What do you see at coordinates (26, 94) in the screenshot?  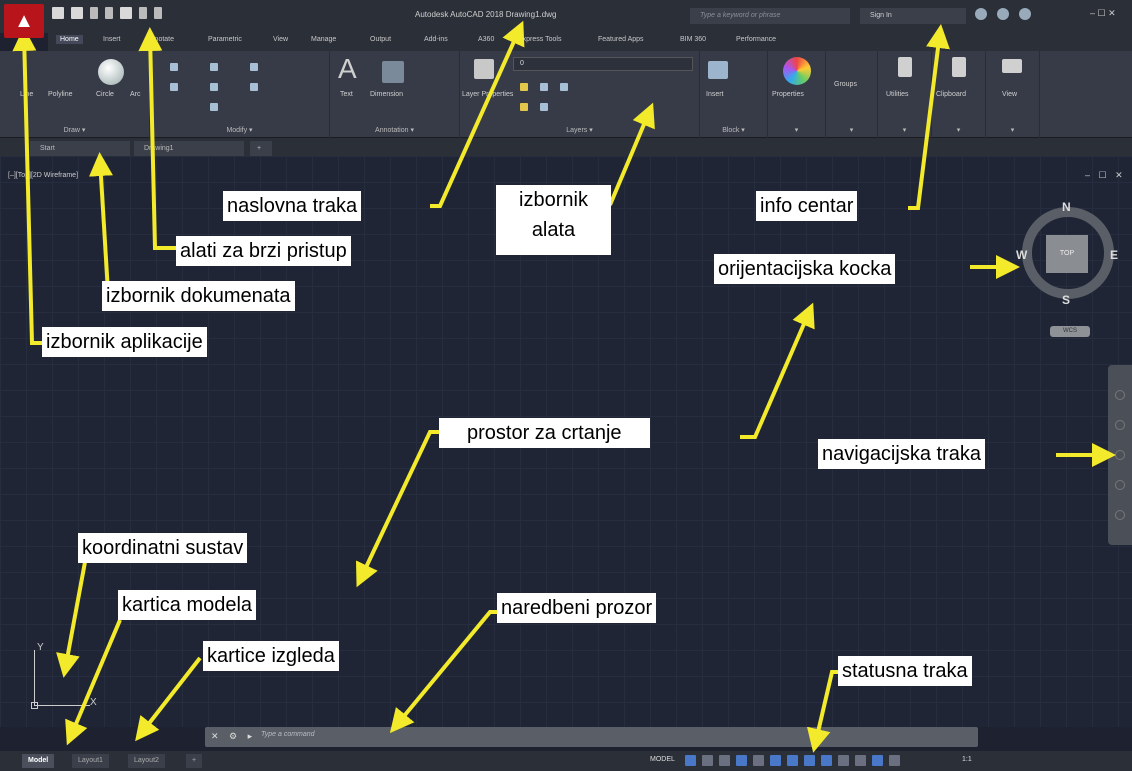 I see `line-tool: Line` at bounding box center [26, 94].